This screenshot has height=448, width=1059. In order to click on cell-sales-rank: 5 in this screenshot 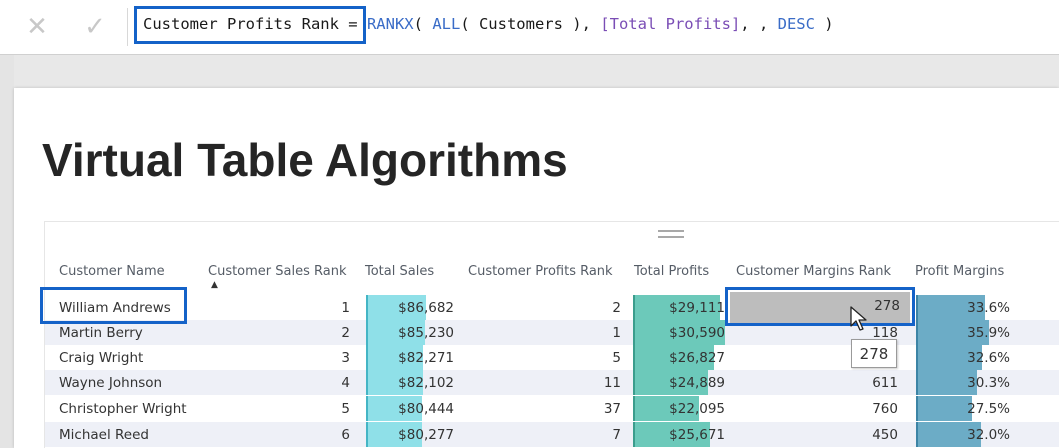, I will do `click(279, 409)`.